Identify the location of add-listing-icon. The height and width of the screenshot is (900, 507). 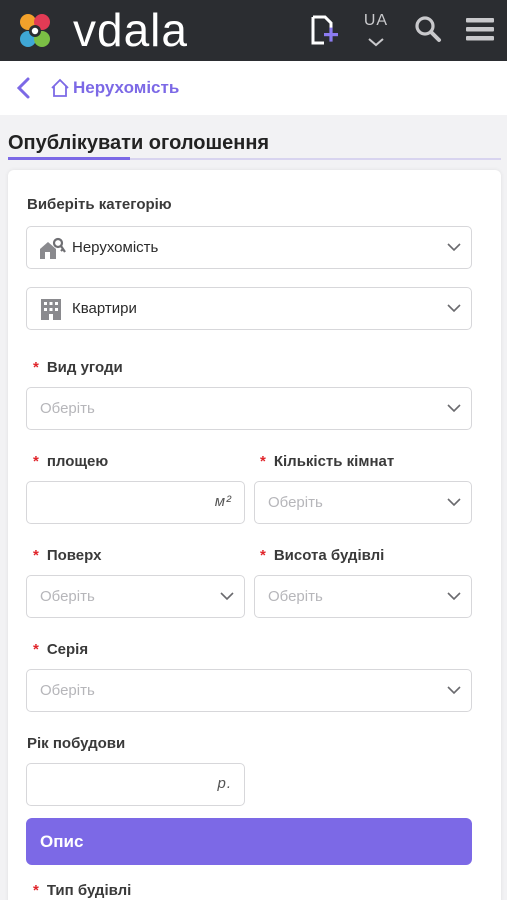
(325, 30).